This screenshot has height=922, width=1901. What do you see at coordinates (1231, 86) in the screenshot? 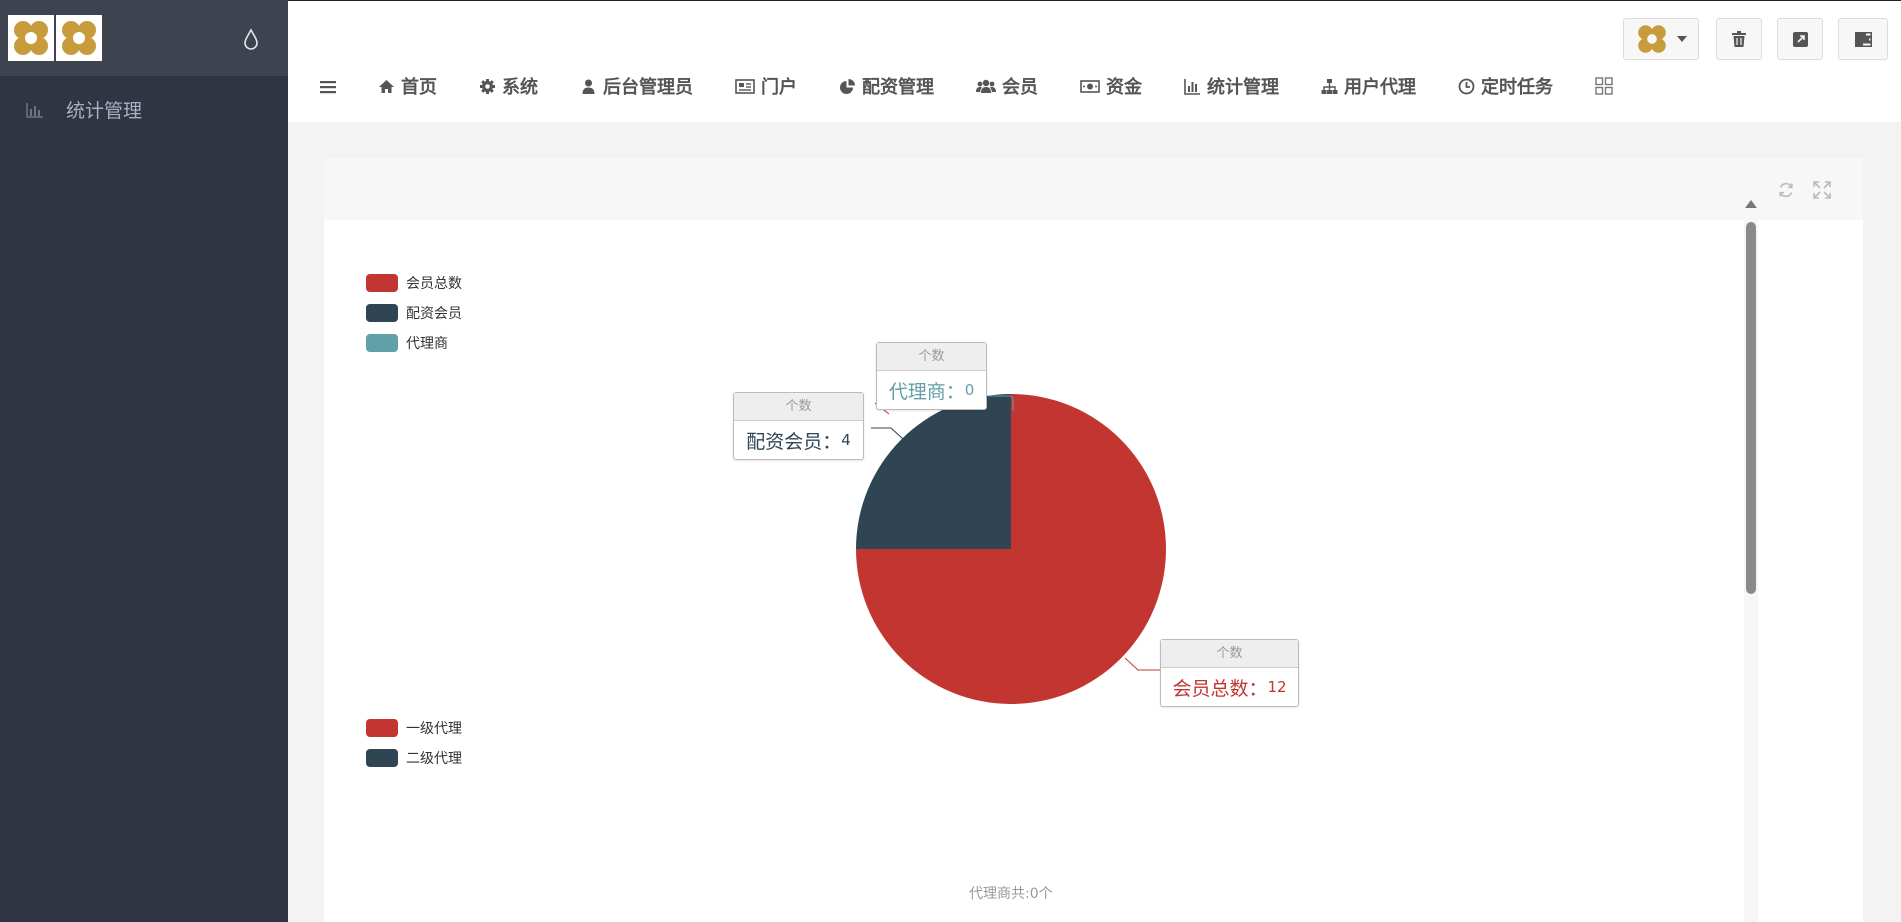
I see `nav-item-statistics: 统计管理` at bounding box center [1231, 86].